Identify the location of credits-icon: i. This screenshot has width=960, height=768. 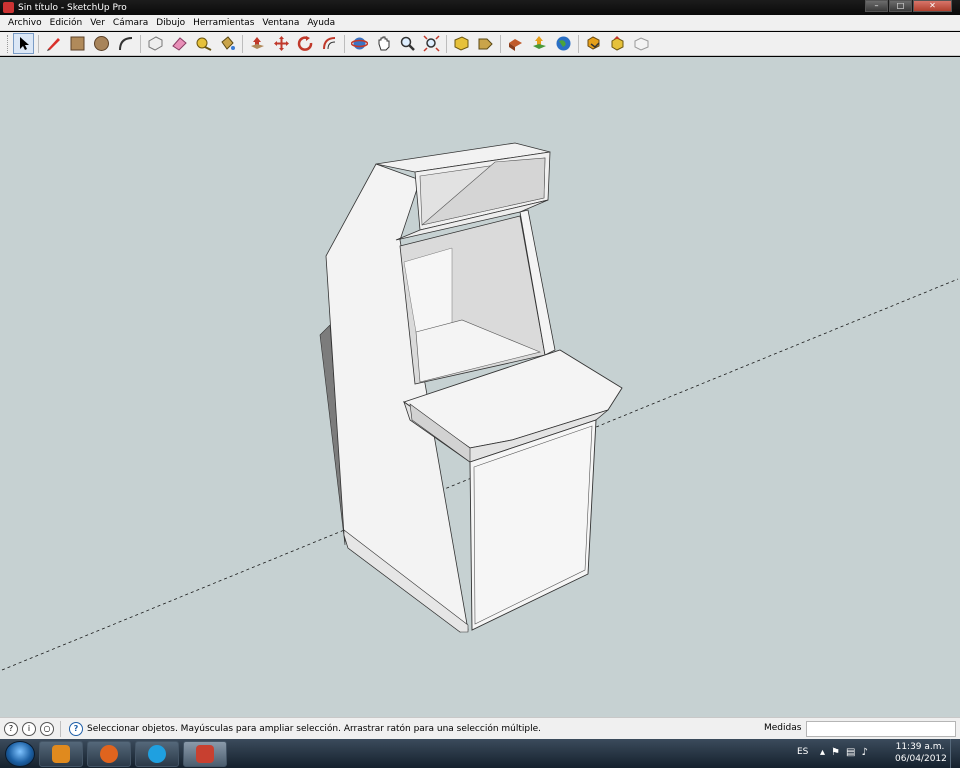
(29, 728).